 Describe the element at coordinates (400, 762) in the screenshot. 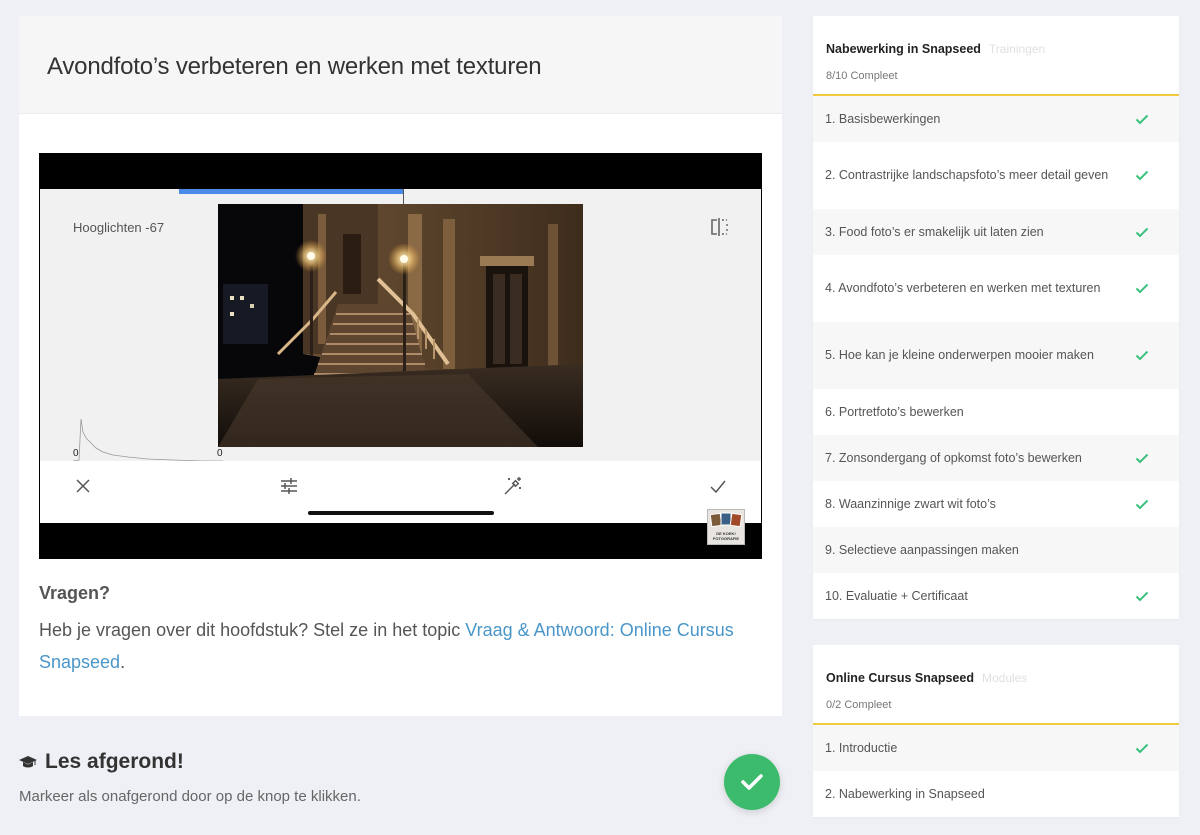

I see `lesson-complete-heading: Les afgerond!` at that location.